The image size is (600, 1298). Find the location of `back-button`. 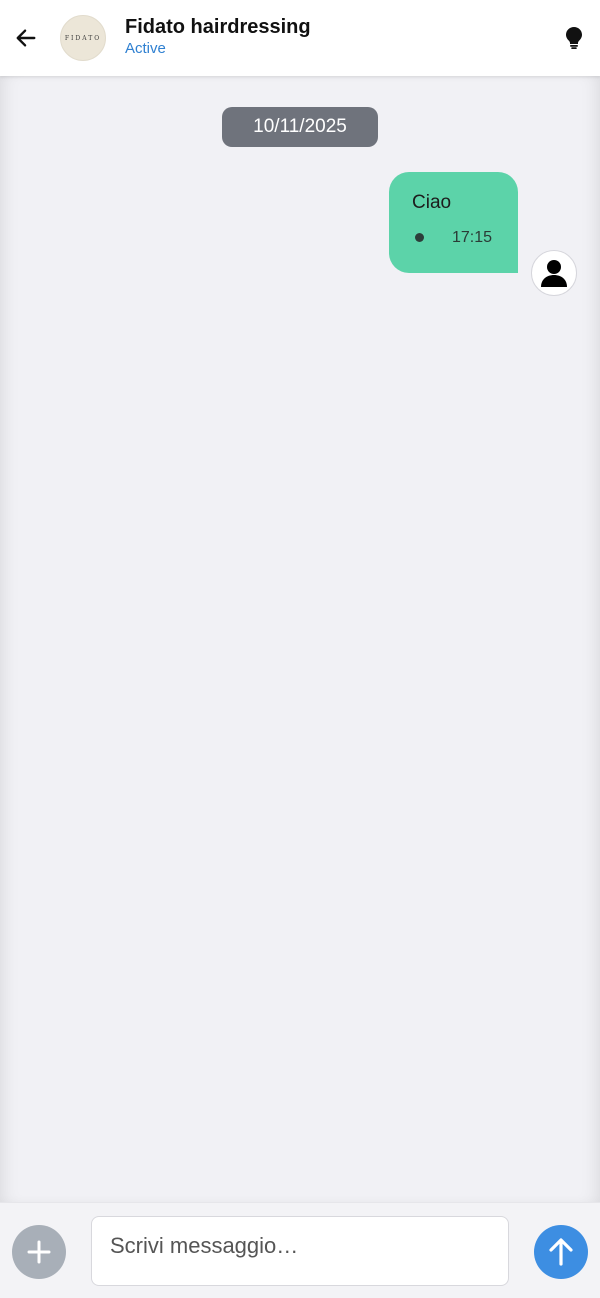

back-button is located at coordinates (26, 38).